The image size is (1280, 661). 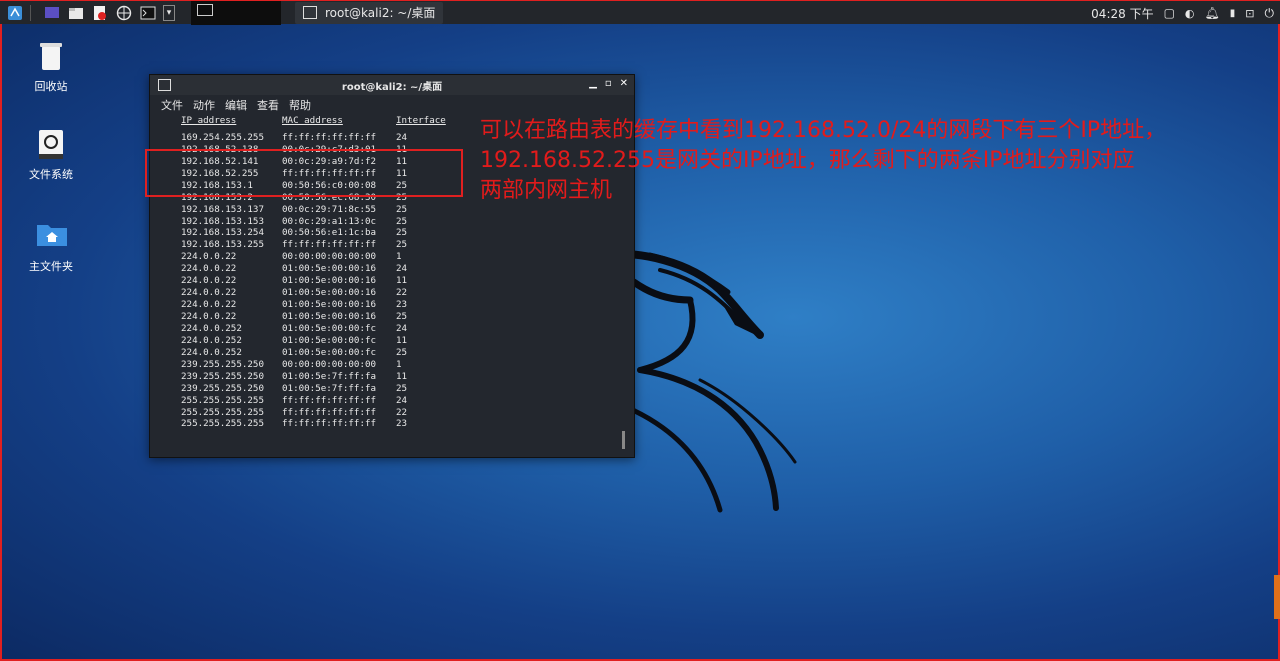 What do you see at coordinates (623, 440) in the screenshot?
I see `terminal-scrollbar` at bounding box center [623, 440].